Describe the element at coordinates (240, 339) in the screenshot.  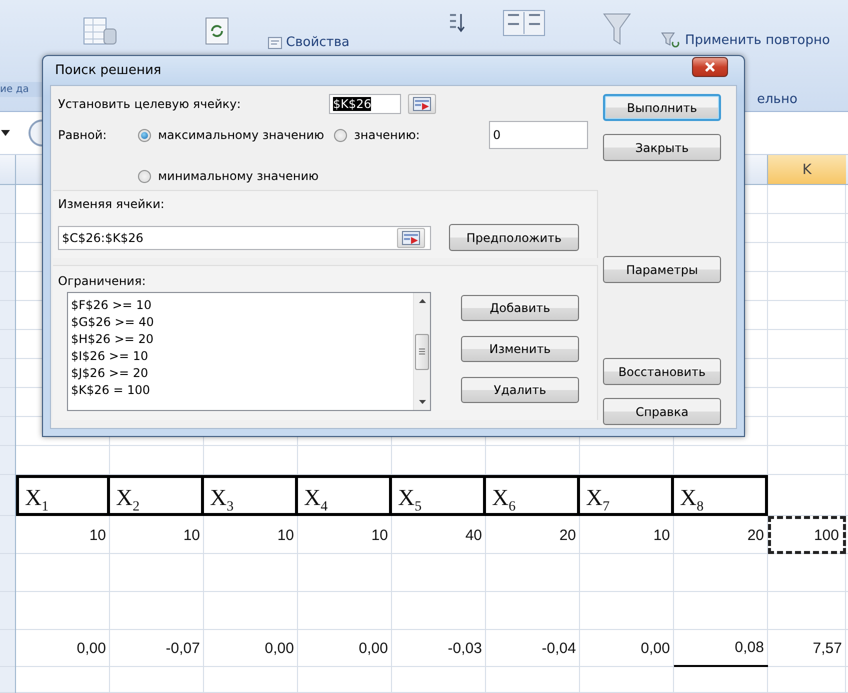
I see `constraint-item: $H$26 >= 20` at that location.